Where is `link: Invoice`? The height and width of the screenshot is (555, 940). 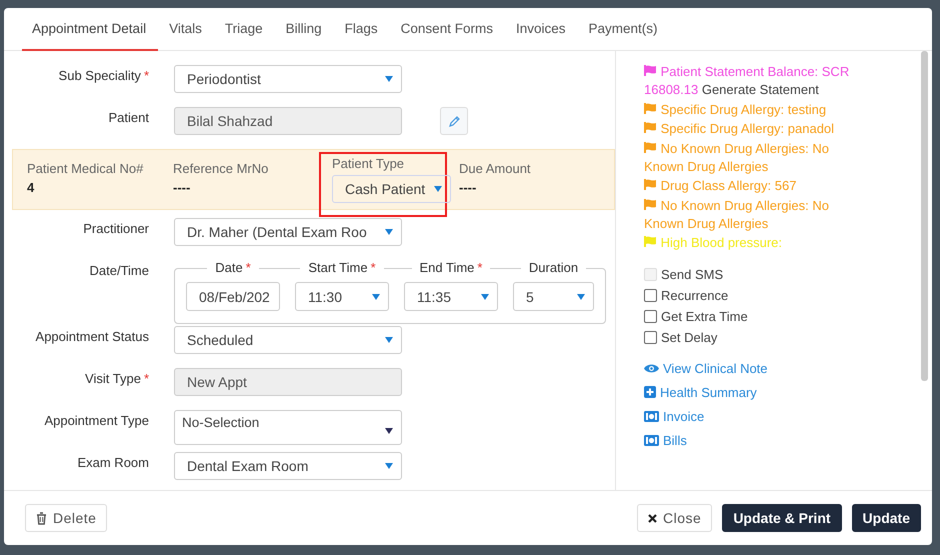
link: Invoice is located at coordinates (683, 416).